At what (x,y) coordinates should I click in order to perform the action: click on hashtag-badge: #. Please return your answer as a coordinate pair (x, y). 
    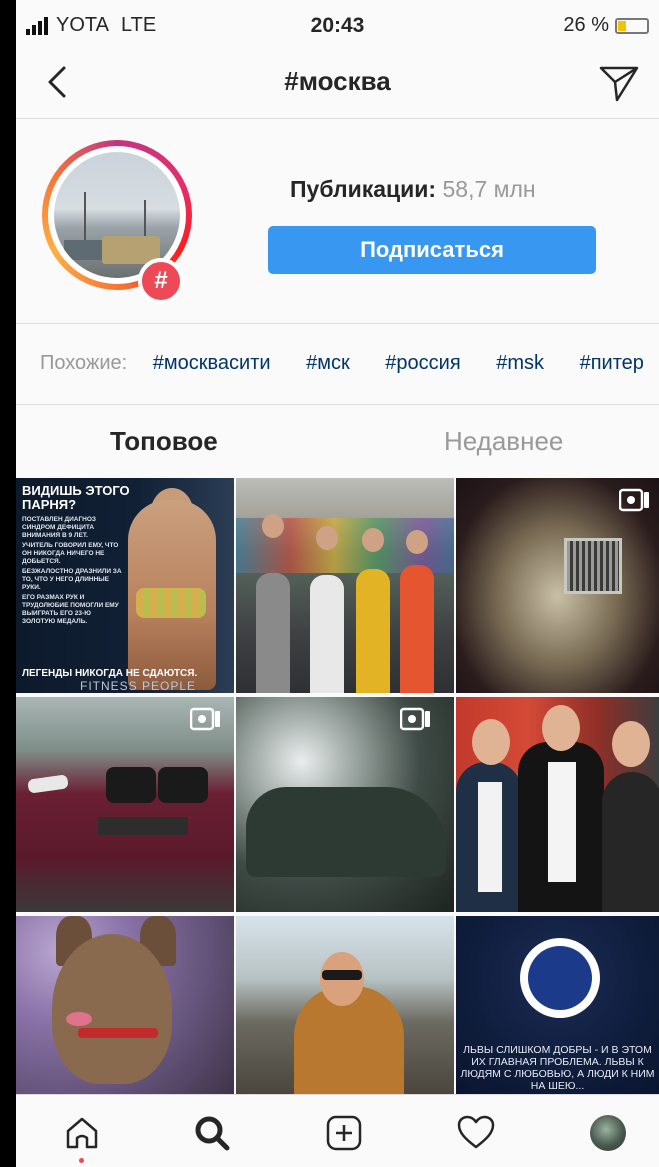
    Looking at the image, I should click on (161, 281).